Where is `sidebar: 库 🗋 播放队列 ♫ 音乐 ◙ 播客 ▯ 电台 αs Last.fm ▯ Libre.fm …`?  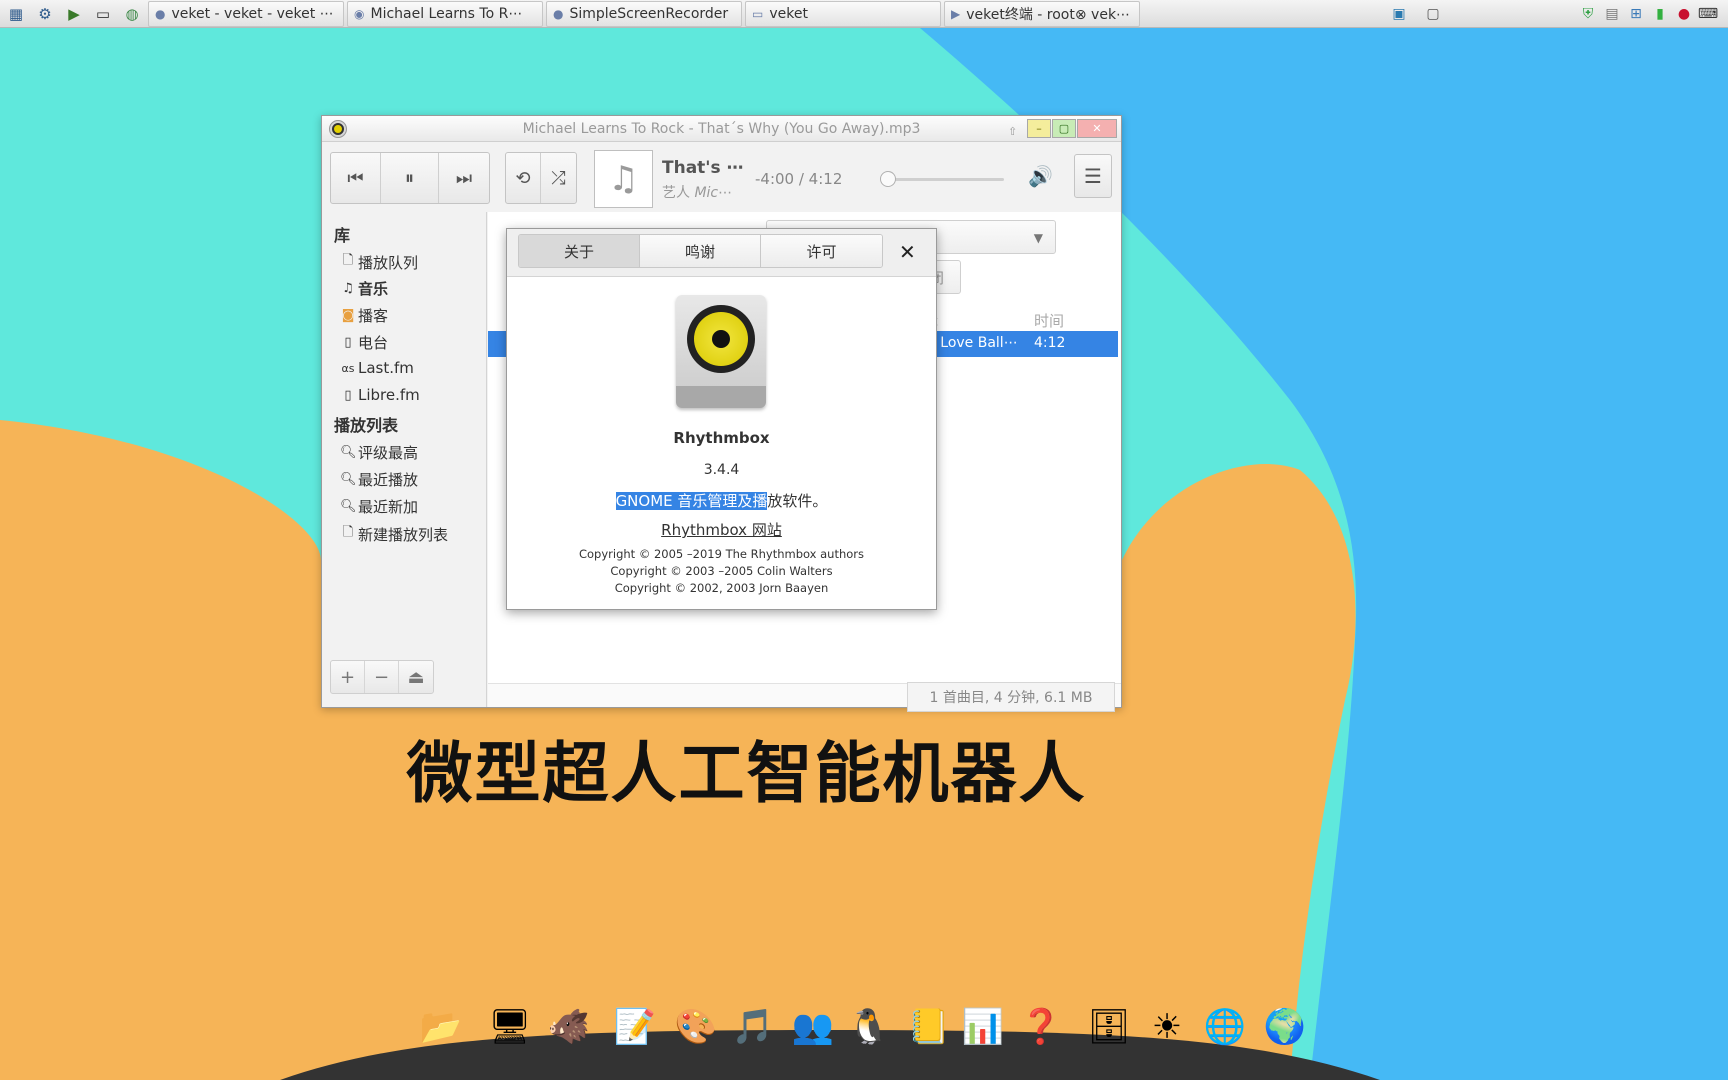
sidebar: 库 🗋 播放队列 ♫ 音乐 ◙ 播客 ▯ 电台 αs Last.fm ▯ Libre.fm … is located at coordinates (404, 459).